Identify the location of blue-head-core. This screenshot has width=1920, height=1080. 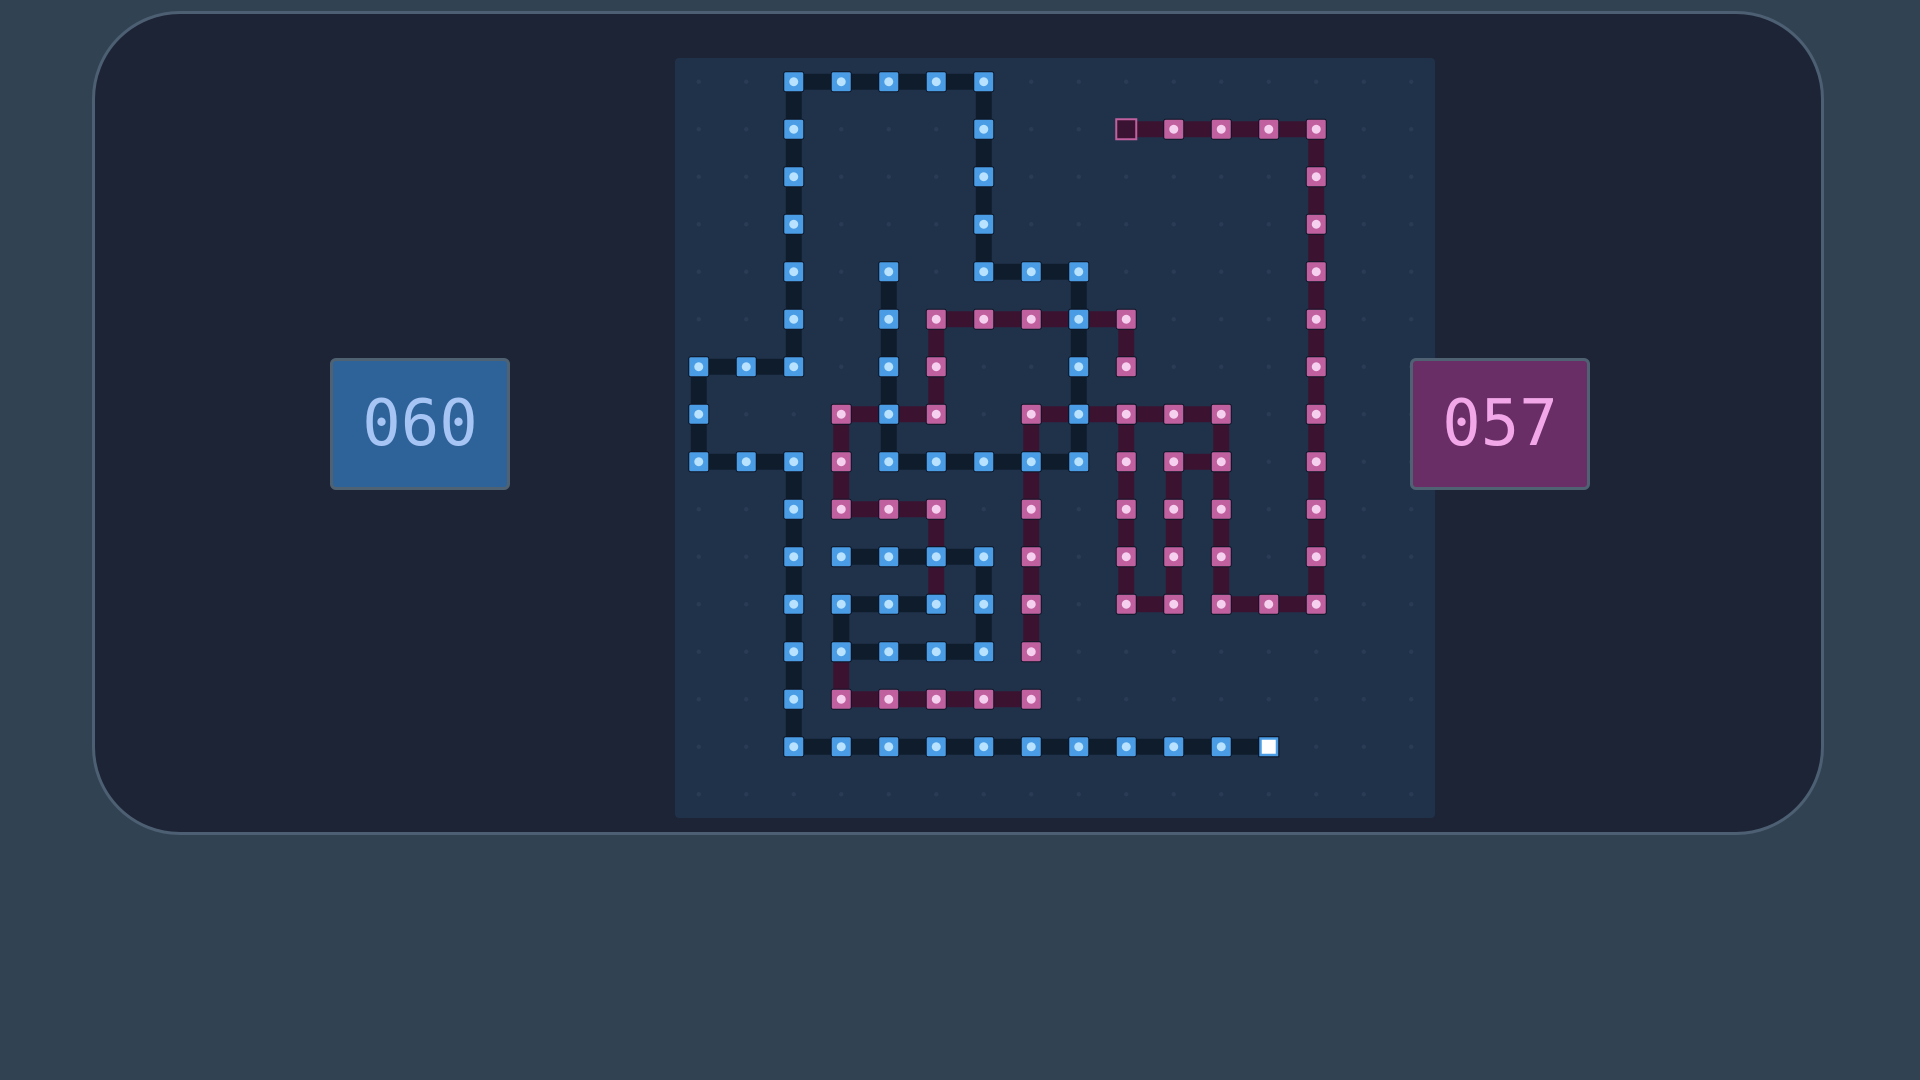
(1268, 746).